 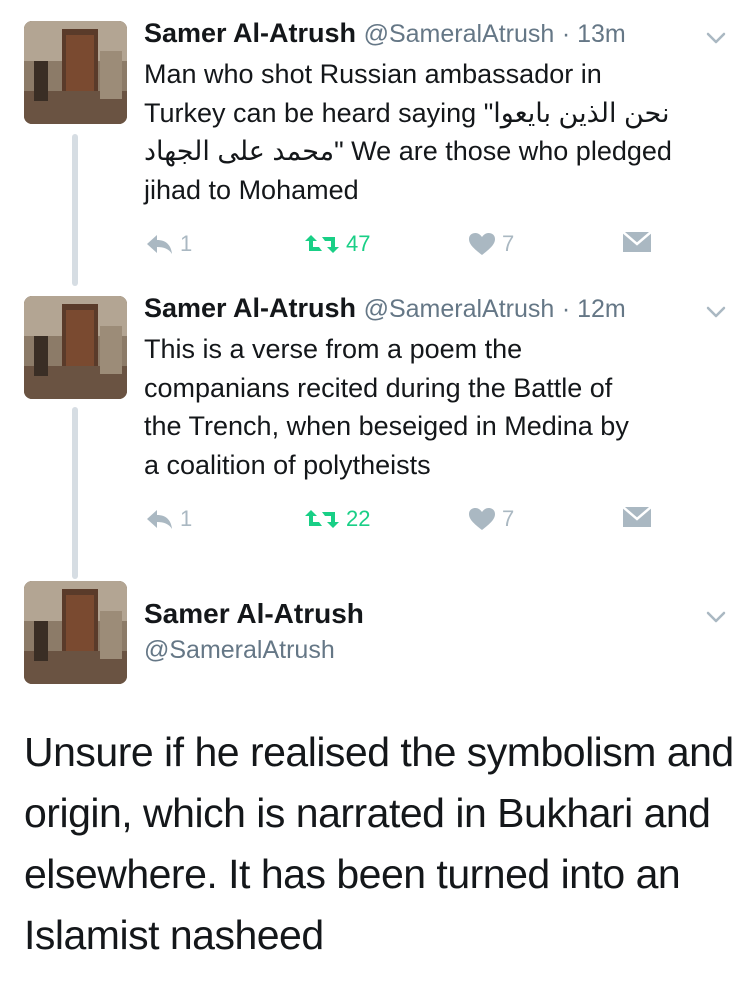 What do you see at coordinates (404, 523) in the screenshot?
I see `tweet-actions: 1 22 7` at bounding box center [404, 523].